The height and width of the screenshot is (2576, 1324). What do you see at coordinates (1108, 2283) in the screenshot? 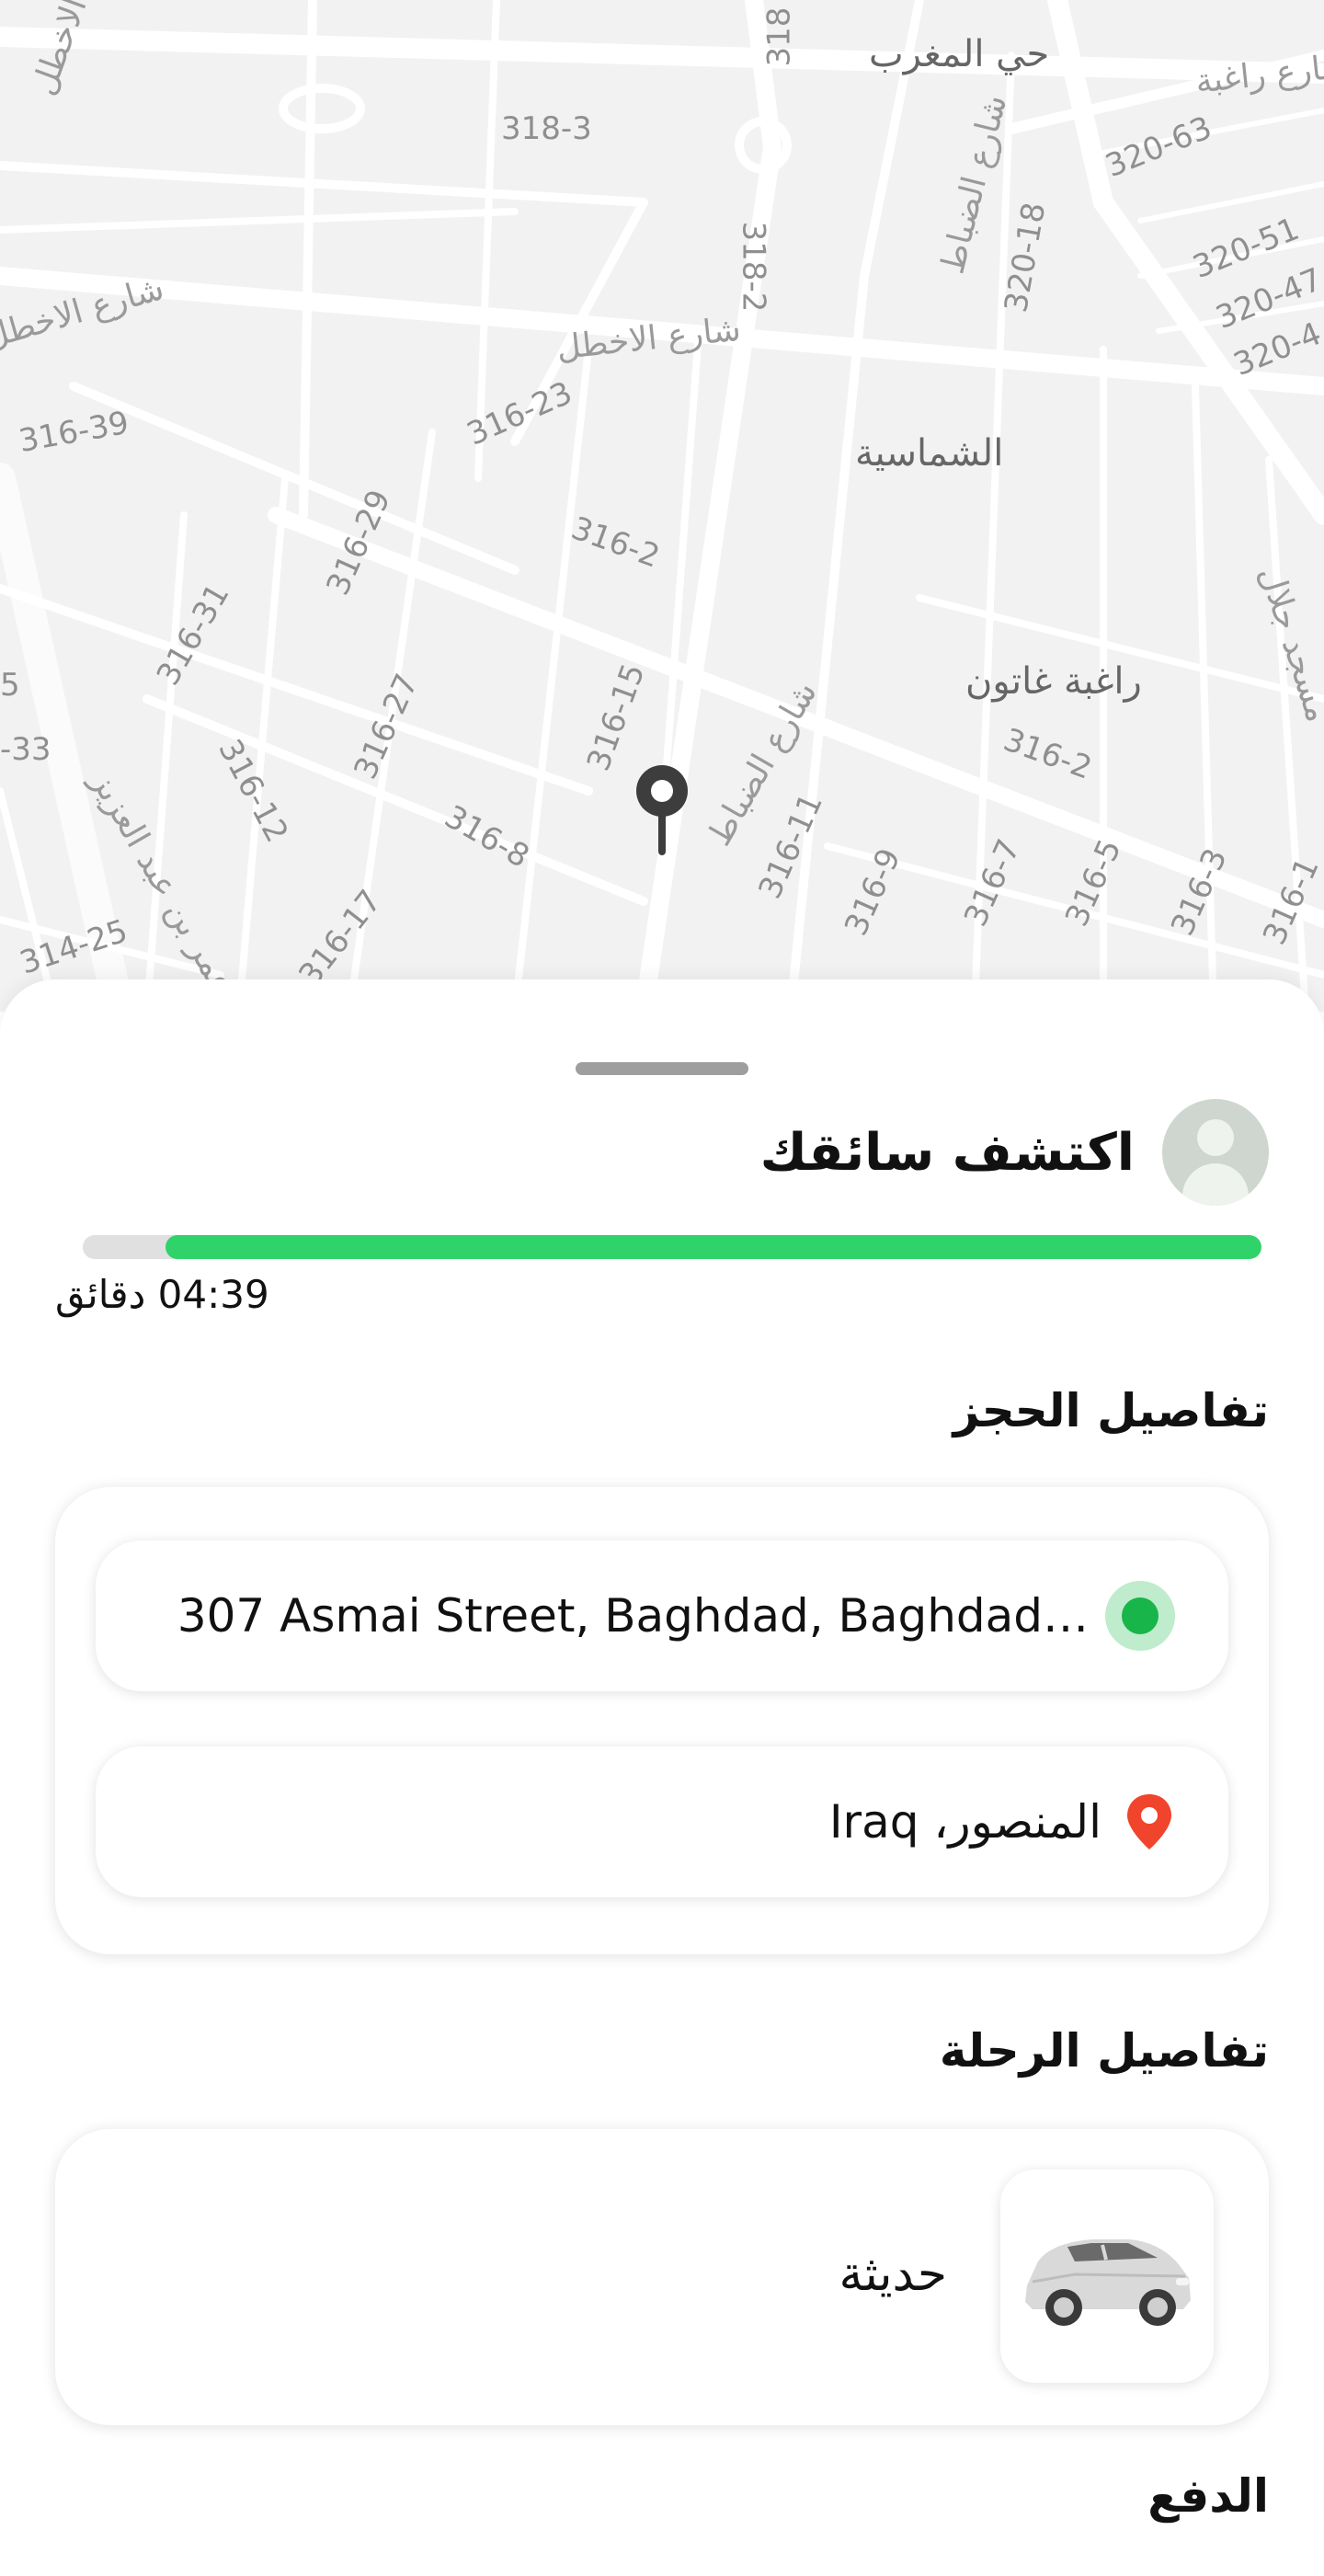
I see `car-icon` at bounding box center [1108, 2283].